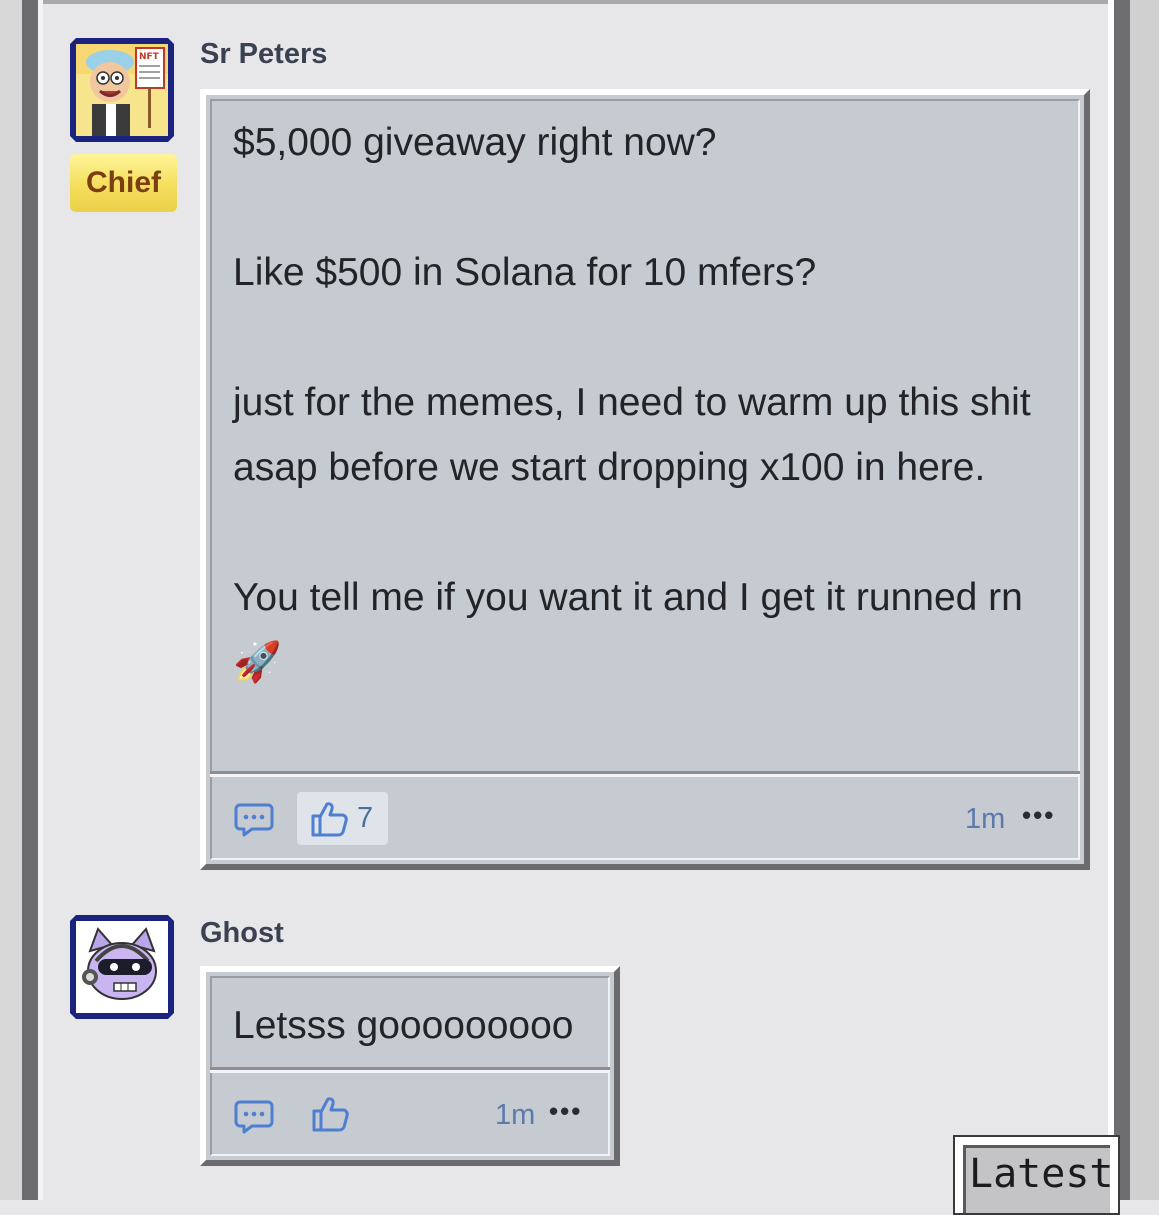 This screenshot has width=1159, height=1215. I want to click on nft-sign-character-avatar: NFT, so click(122, 90).